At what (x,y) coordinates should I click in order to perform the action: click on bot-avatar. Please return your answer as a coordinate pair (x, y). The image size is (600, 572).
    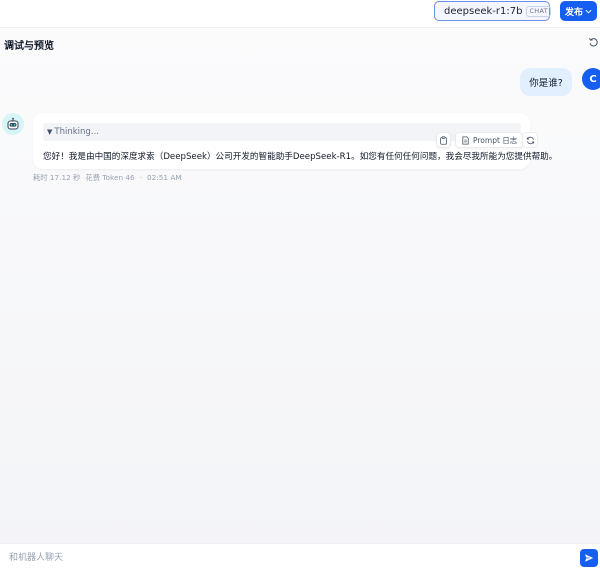
    Looking at the image, I should click on (13, 124).